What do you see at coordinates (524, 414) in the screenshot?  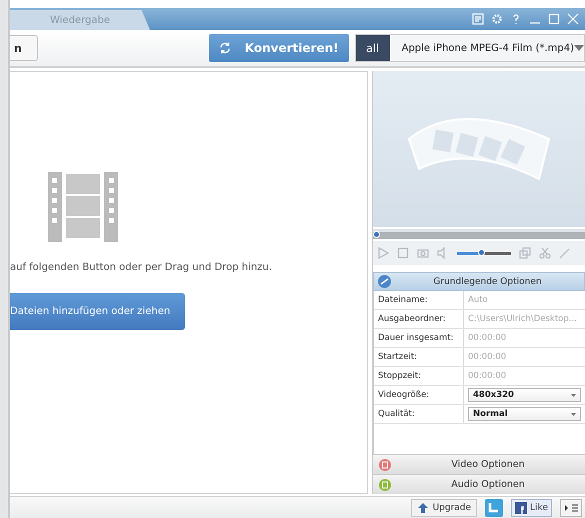 I see `option-dropdown: Normal` at bounding box center [524, 414].